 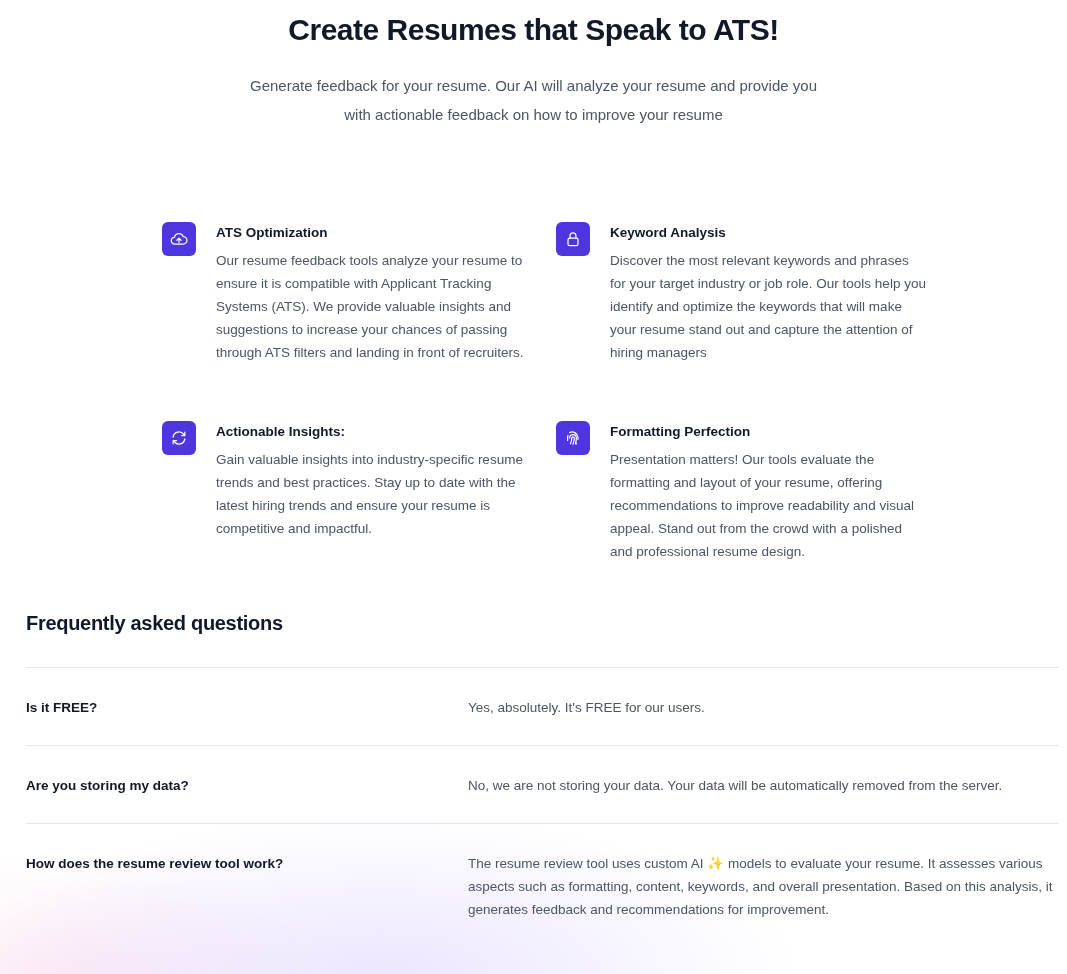 I want to click on faq-answer: Yes, absolutely. It's FREE for our users., so click(x=587, y=708).